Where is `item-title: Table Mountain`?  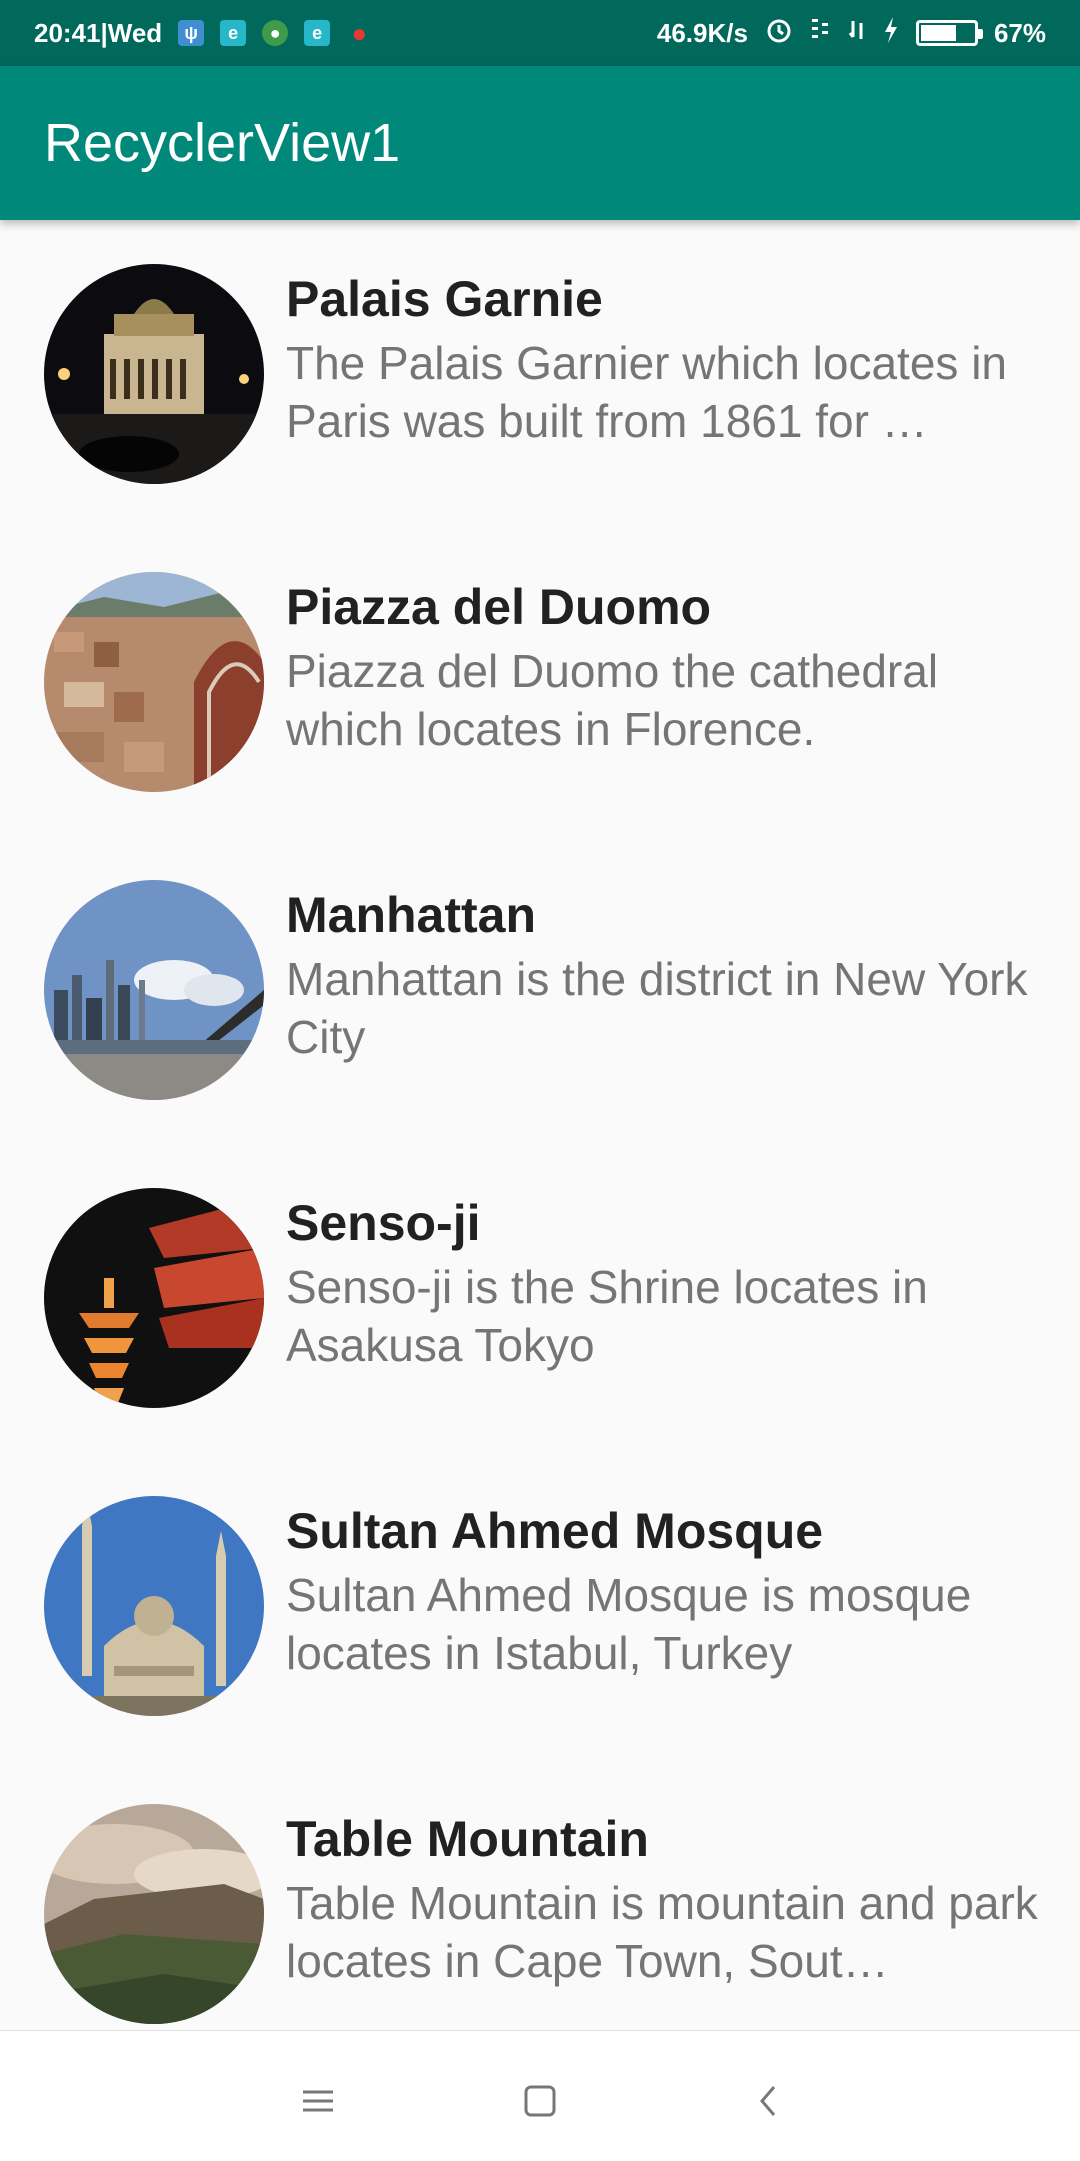
item-title: Table Mountain is located at coordinates (467, 1839).